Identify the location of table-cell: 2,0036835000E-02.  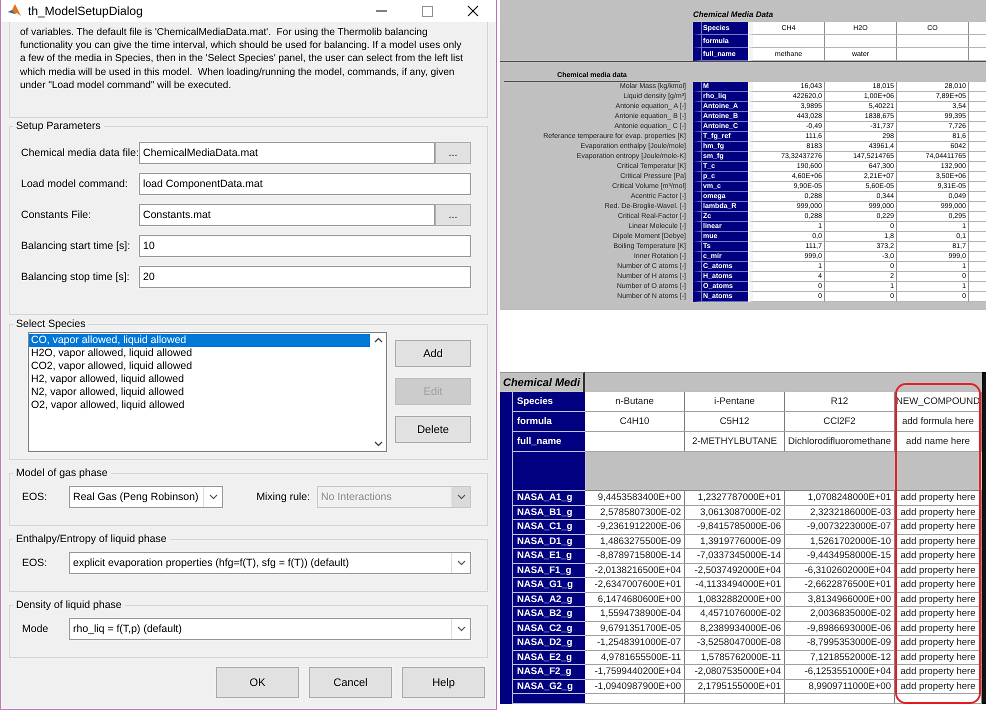
(840, 614).